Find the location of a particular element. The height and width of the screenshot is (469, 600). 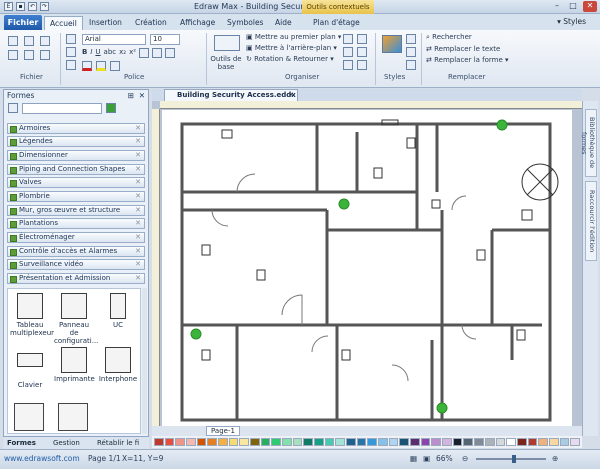

cut-icon is located at coordinates (71, 52).